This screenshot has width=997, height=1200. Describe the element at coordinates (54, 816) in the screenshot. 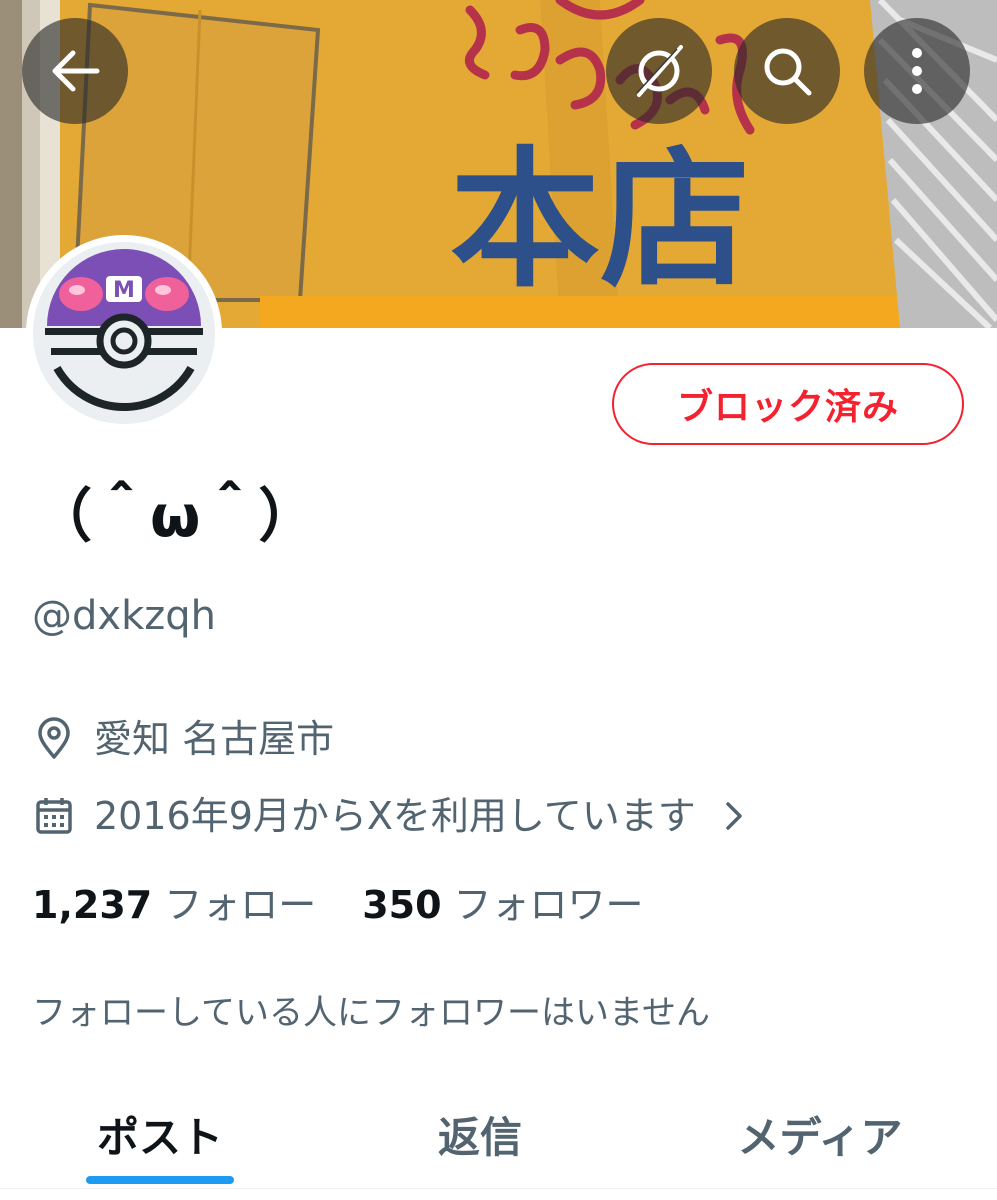

I see `calendar-icon` at that location.